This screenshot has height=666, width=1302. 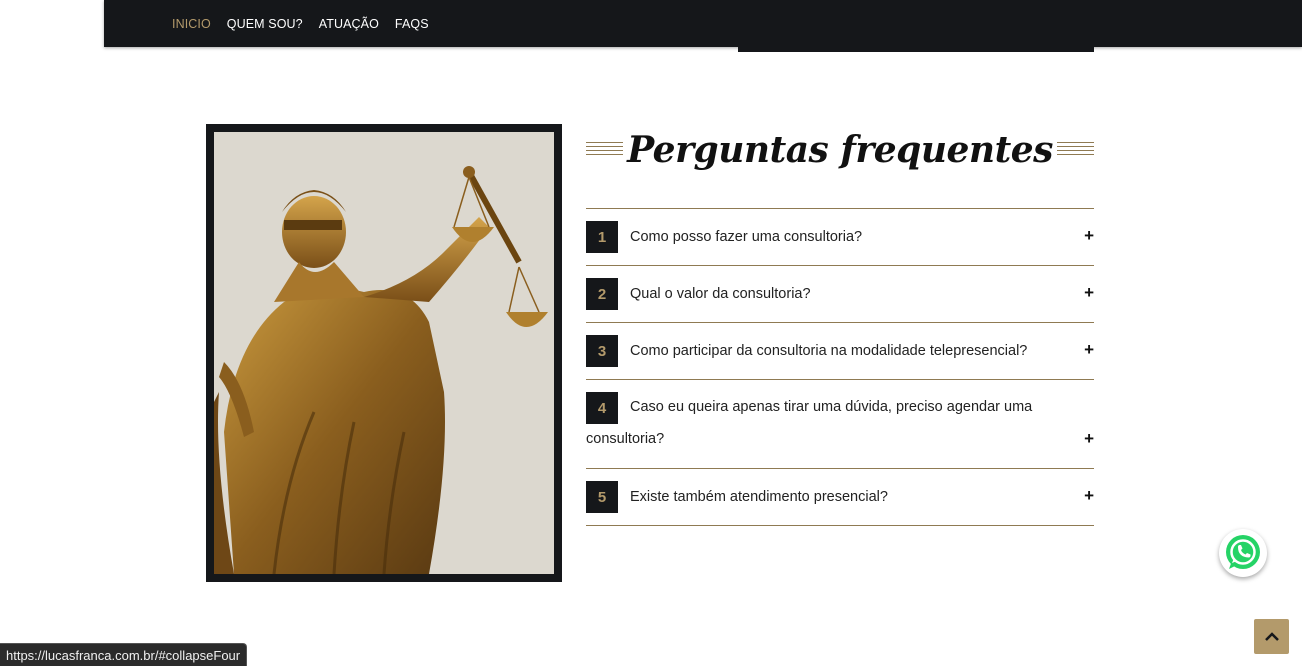 What do you see at coordinates (265, 24) in the screenshot?
I see `nav-item-quem-sou: QUEM SOU?` at bounding box center [265, 24].